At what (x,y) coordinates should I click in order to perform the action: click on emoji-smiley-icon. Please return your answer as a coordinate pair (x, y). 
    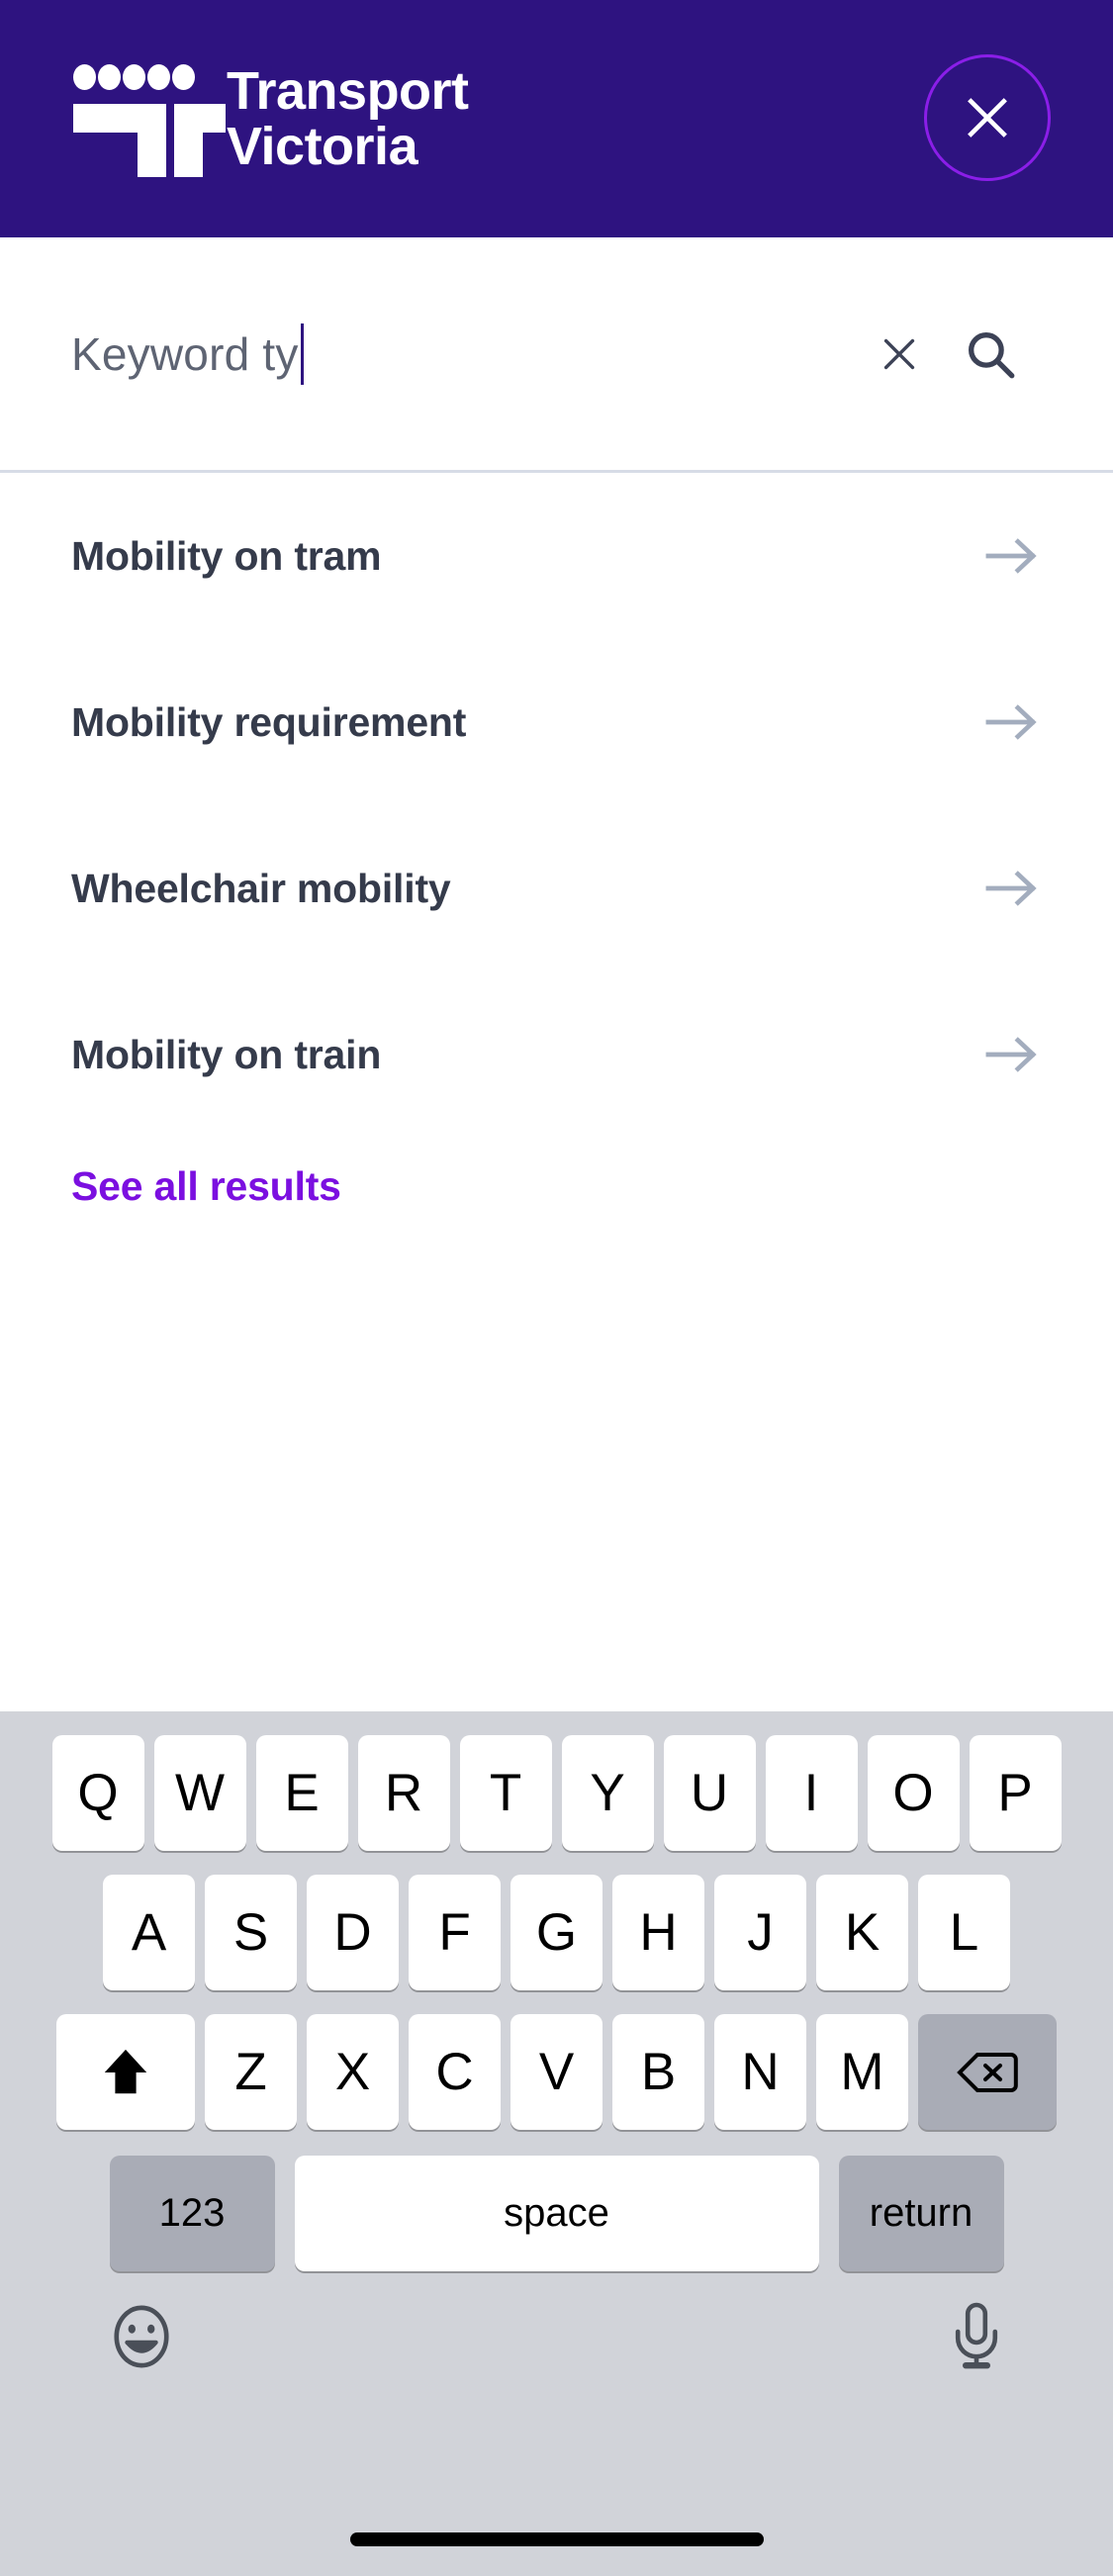
    Looking at the image, I should click on (141, 2336).